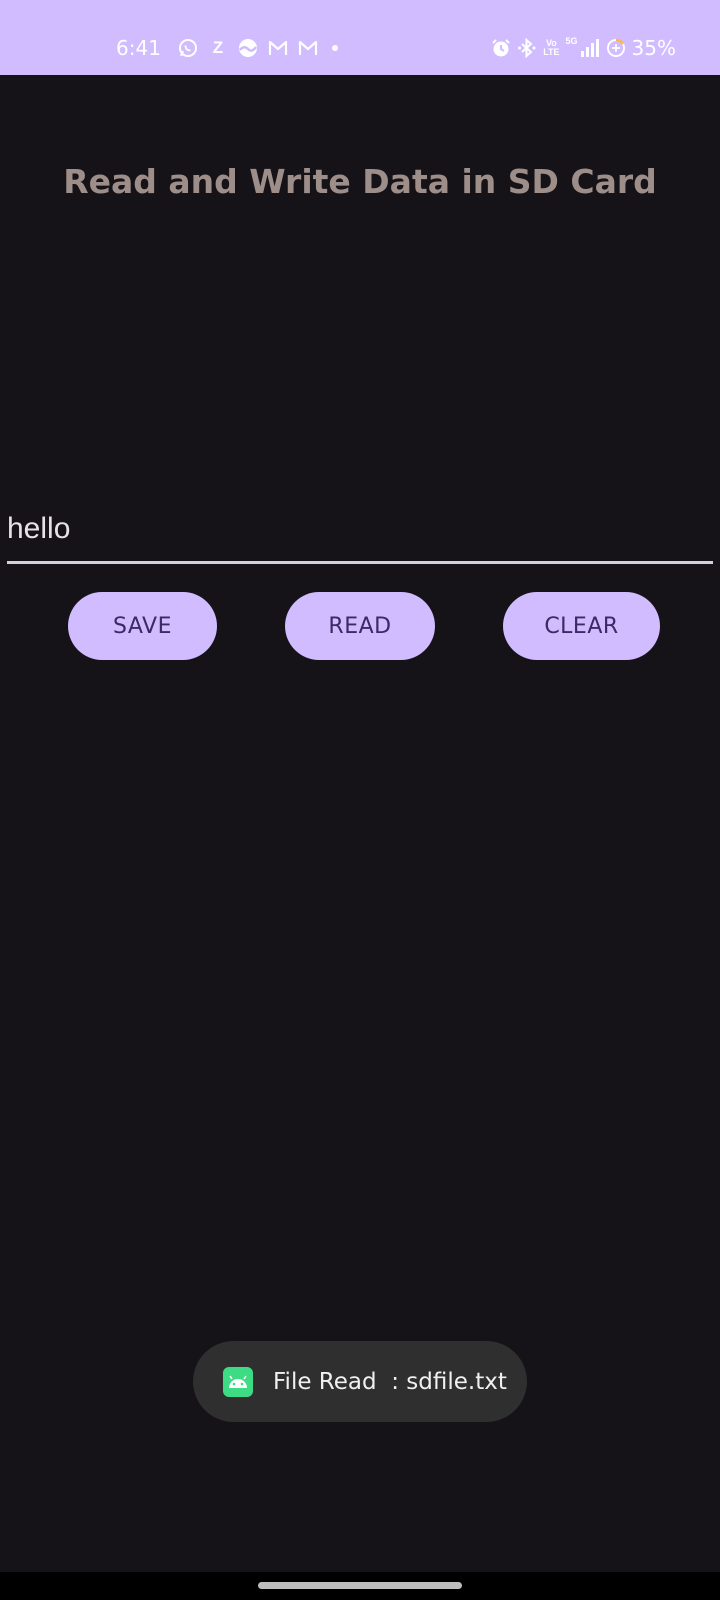 The image size is (720, 1600). I want to click on battery-percent: 35%, so click(653, 48).